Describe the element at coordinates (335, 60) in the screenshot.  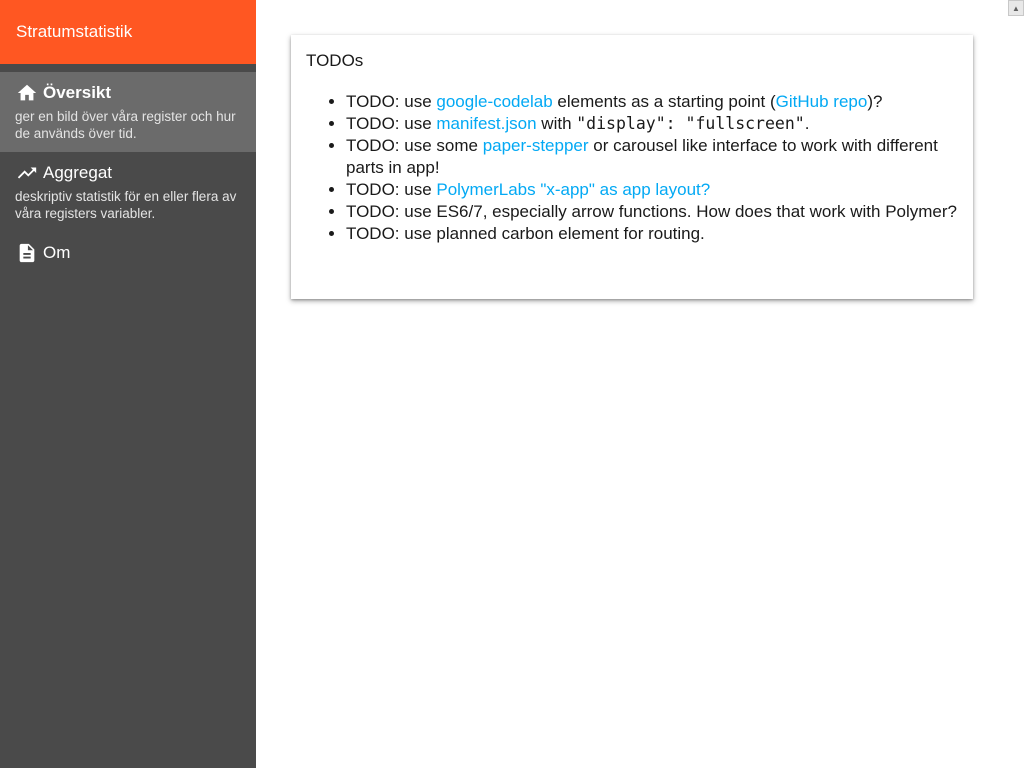
I see `card-title: TODOs` at that location.